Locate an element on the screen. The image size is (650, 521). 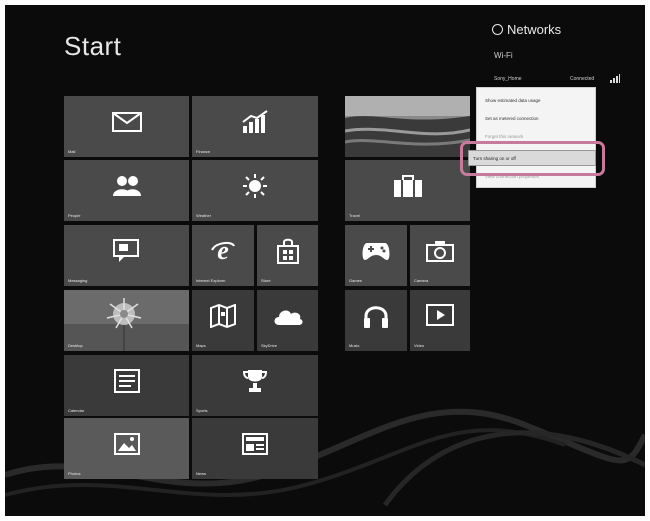
tile-label: Sports is located at coordinates (202, 410).